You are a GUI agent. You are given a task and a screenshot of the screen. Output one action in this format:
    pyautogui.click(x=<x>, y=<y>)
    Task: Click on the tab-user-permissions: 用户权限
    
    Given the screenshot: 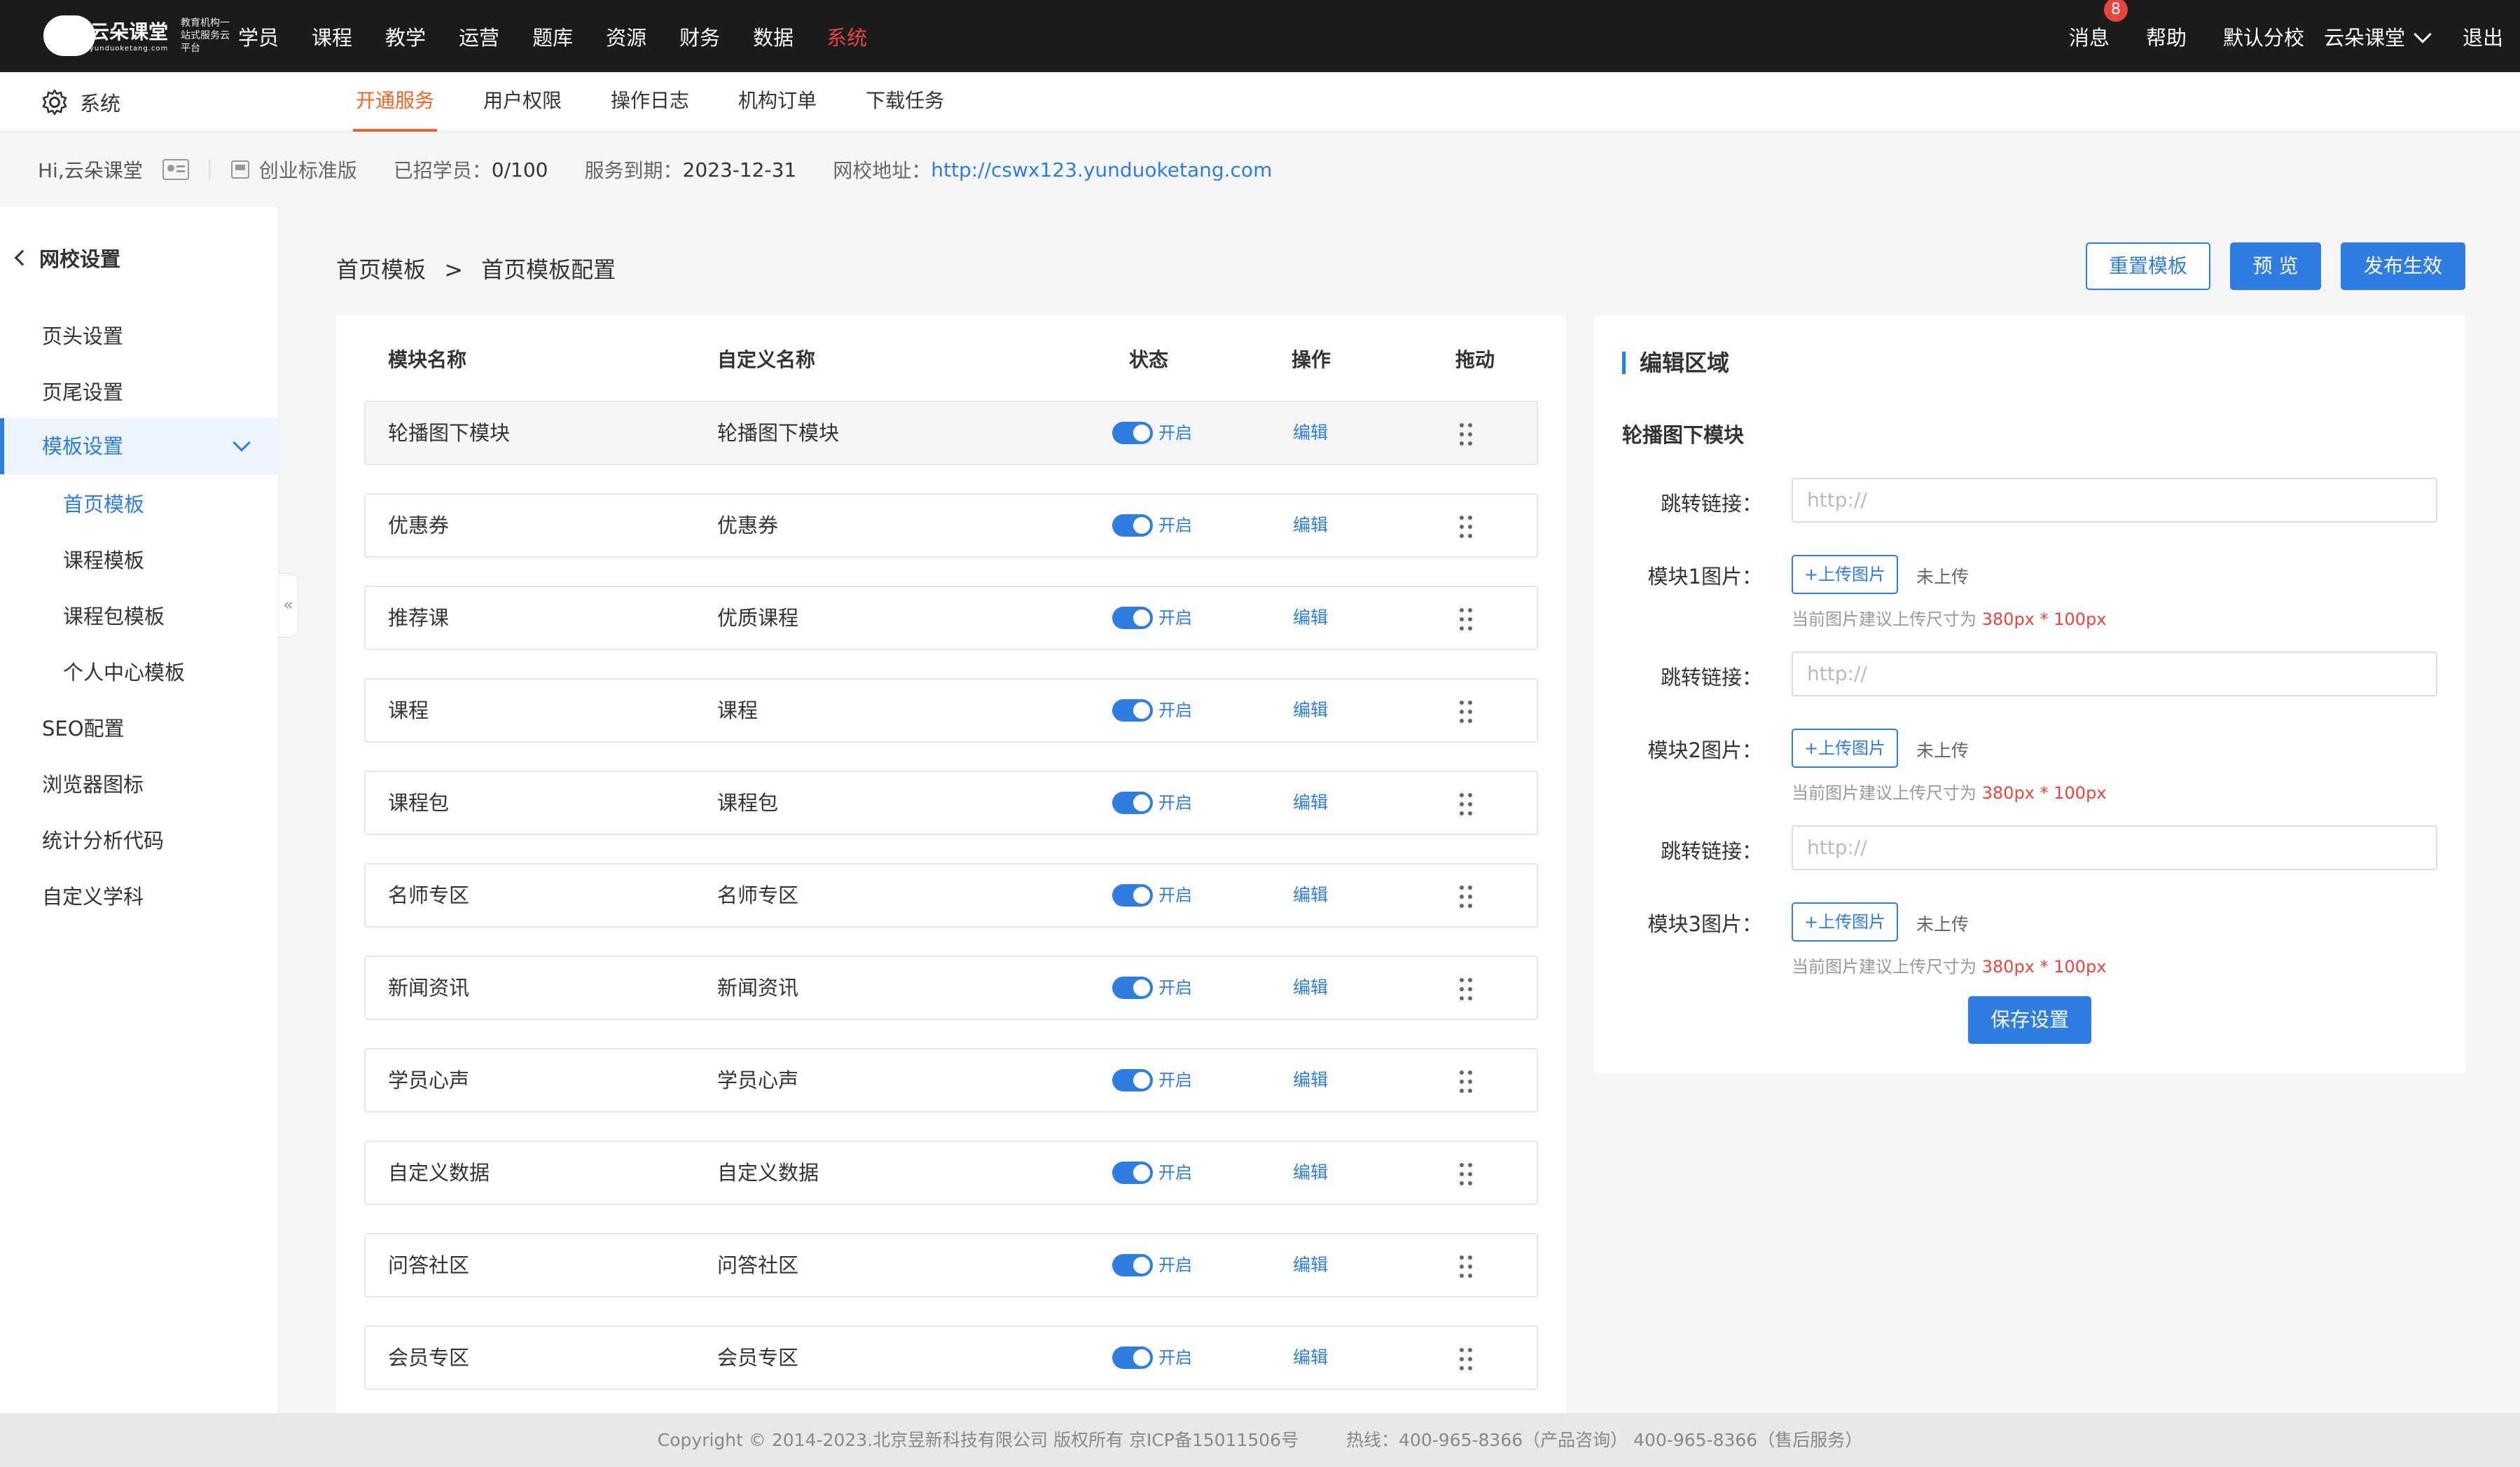 What is the action you would take?
    pyautogui.click(x=522, y=102)
    